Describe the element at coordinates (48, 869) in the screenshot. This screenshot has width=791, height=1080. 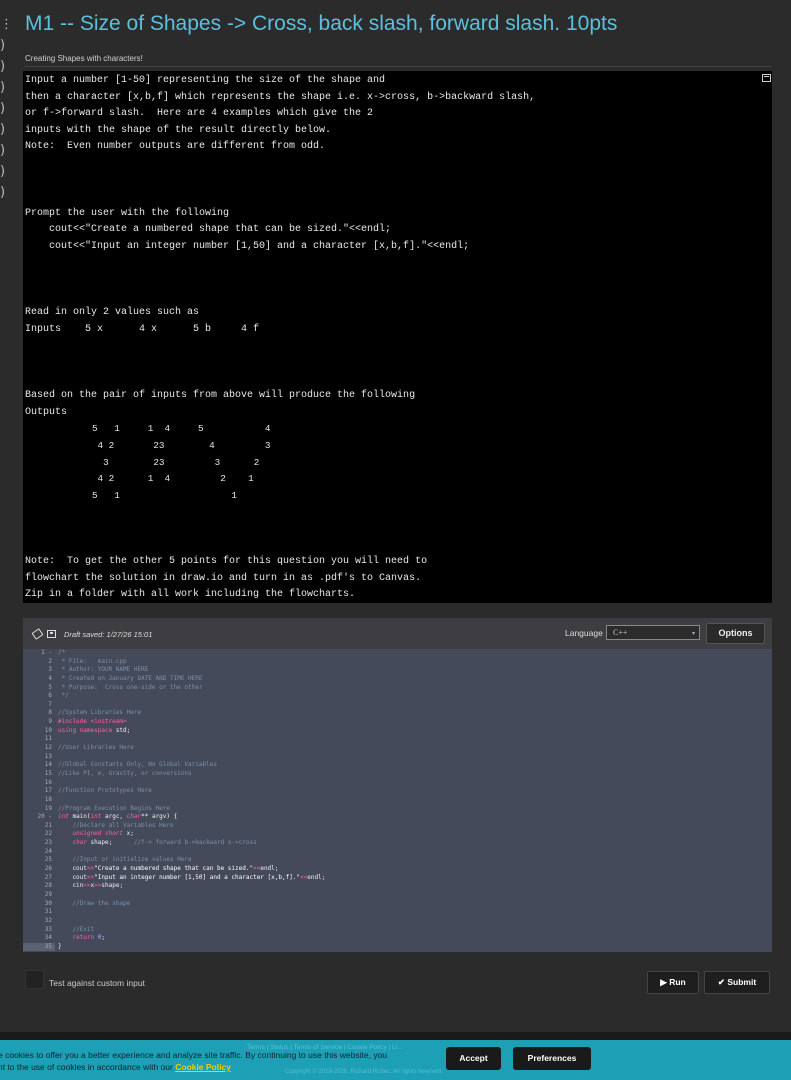
I see `line-number: 26` at that location.